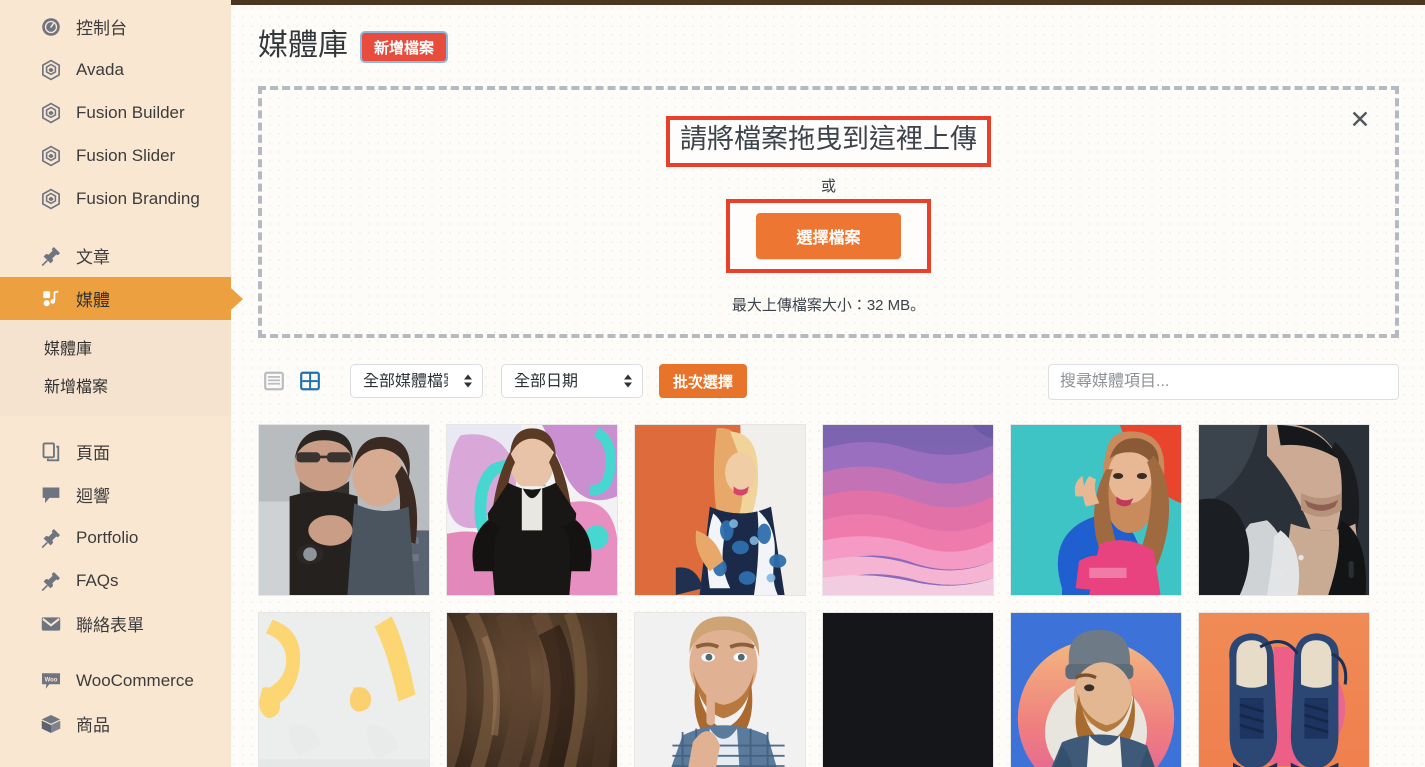 This screenshot has height=767, width=1425. I want to click on sidebar-item-迴響: 迴響, so click(115, 494).